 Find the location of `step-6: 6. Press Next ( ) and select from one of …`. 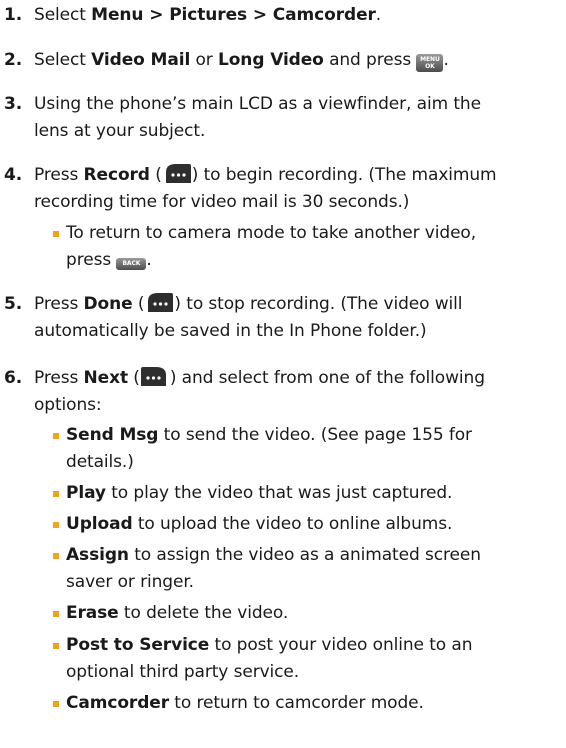

step-6: 6. Press Next ( ) and select from one of … is located at coordinates (283, 392).